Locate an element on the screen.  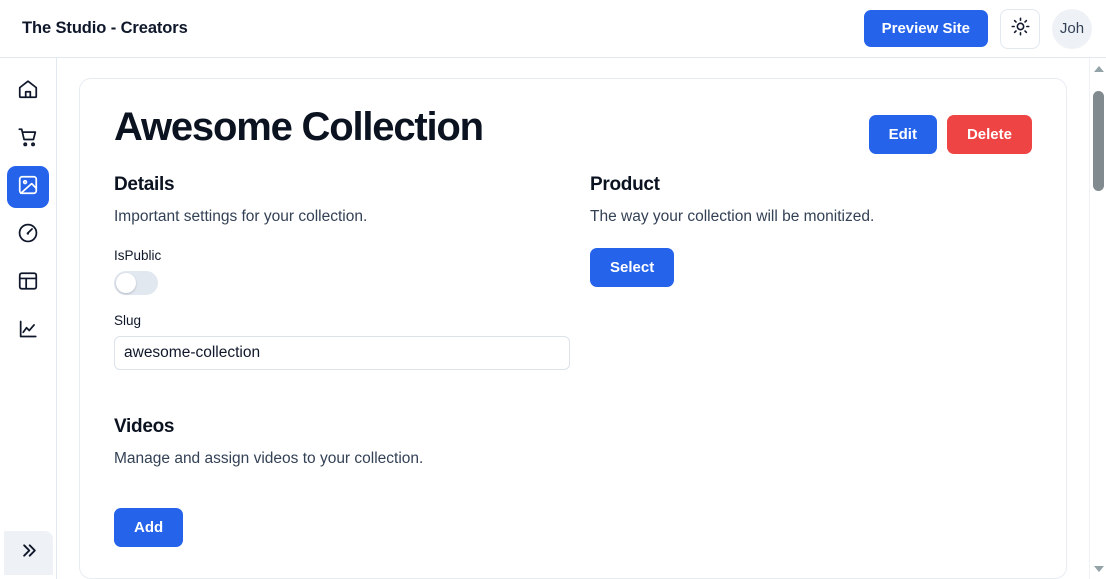
sun-icon is located at coordinates (1020, 28).